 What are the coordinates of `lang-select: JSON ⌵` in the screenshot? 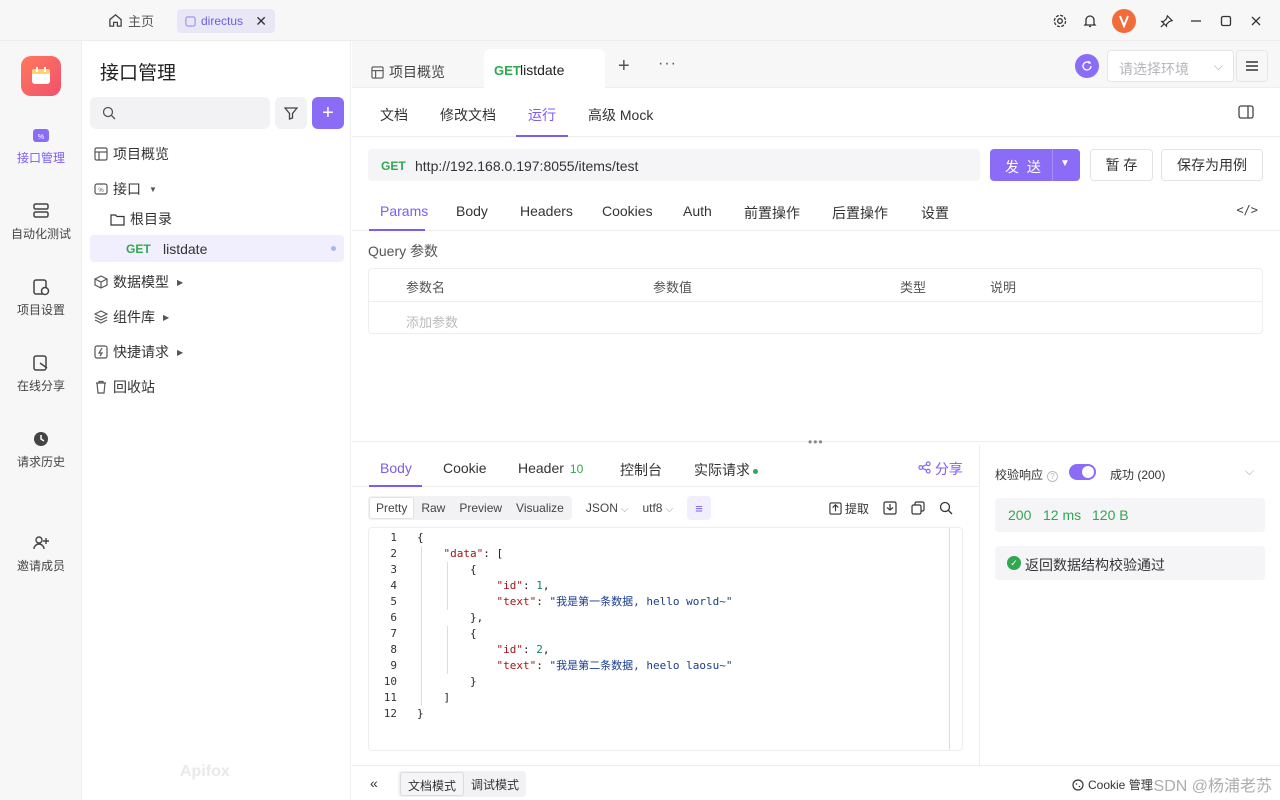 It's located at (607, 508).